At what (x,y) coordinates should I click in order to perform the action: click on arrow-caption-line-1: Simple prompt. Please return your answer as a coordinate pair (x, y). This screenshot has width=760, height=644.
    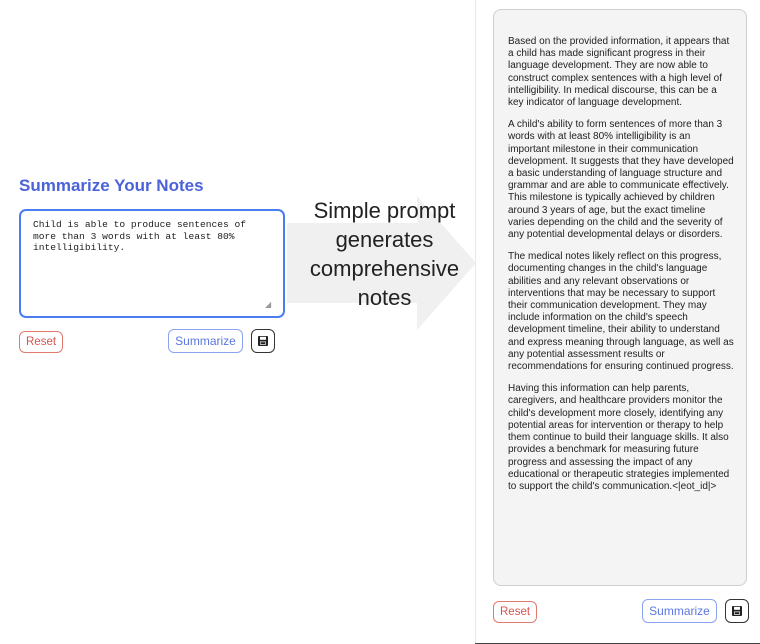
    Looking at the image, I should click on (384, 210).